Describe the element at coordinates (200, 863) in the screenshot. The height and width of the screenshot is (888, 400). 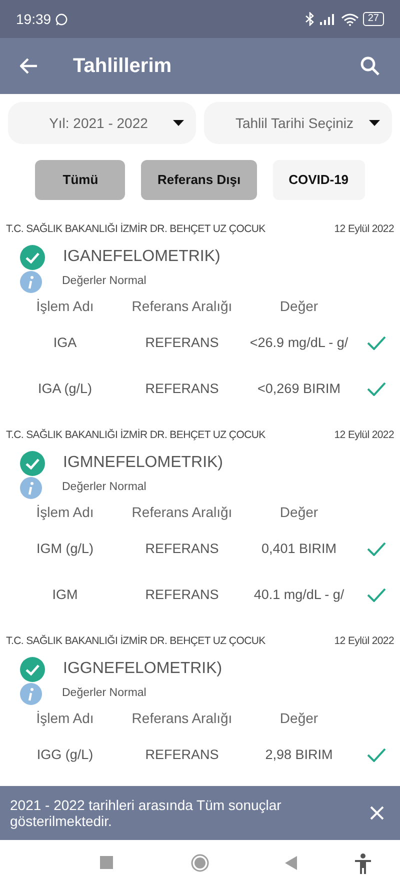
I see `home-nav-icon` at that location.